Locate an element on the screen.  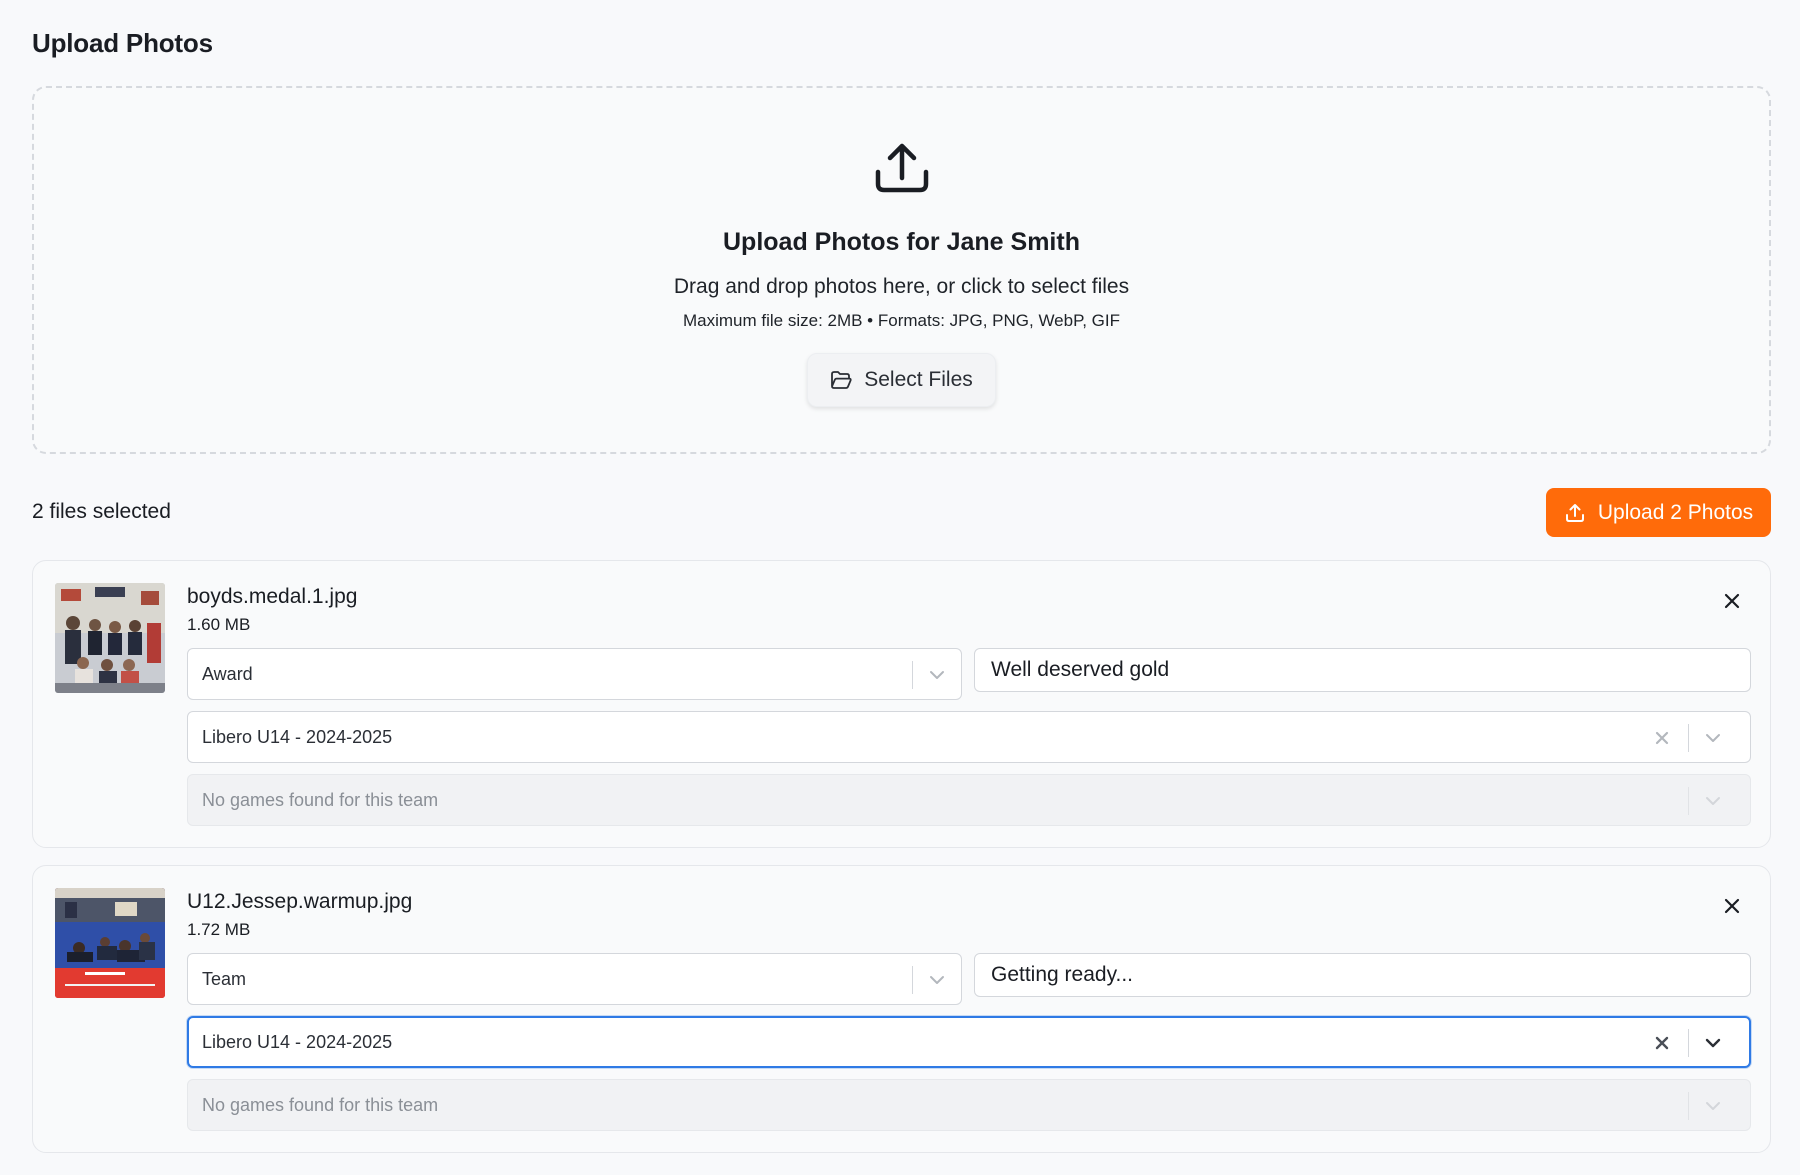
file-name: boyds.medal.1.jpg is located at coordinates (272, 596).